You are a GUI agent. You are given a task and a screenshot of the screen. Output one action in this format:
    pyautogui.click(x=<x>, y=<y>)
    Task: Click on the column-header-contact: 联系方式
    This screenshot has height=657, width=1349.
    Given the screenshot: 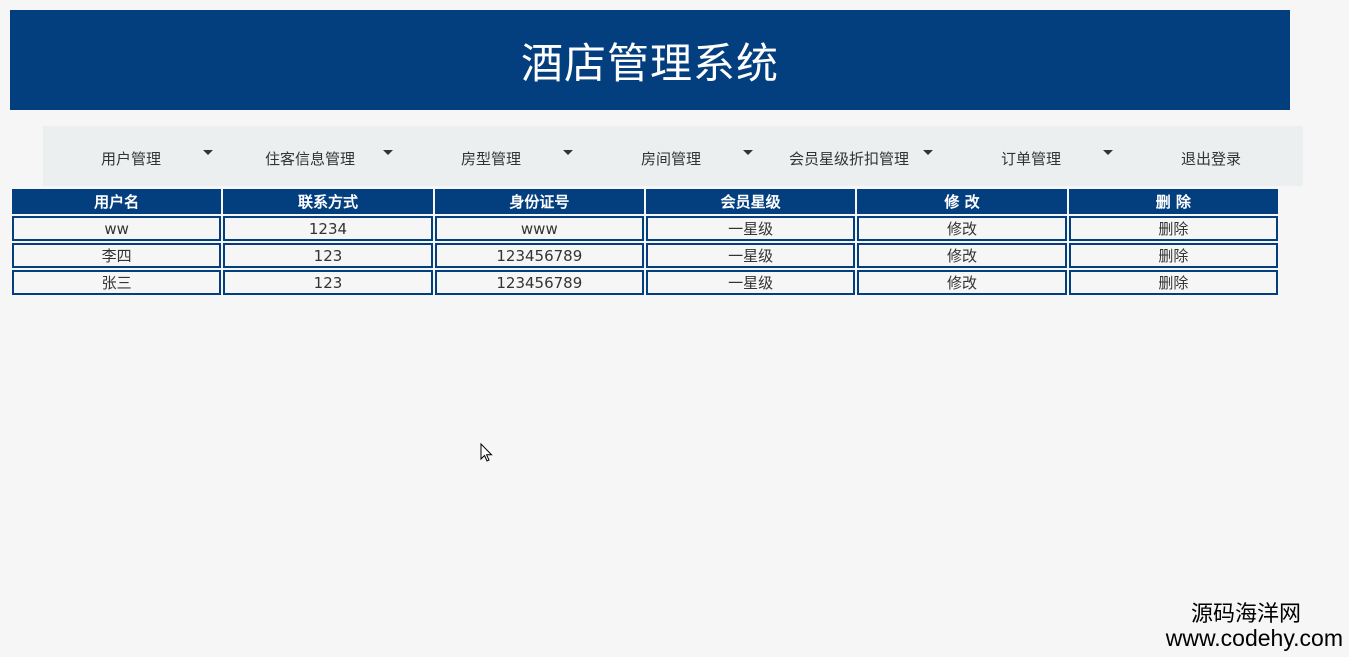 What is the action you would take?
    pyautogui.click(x=328, y=201)
    